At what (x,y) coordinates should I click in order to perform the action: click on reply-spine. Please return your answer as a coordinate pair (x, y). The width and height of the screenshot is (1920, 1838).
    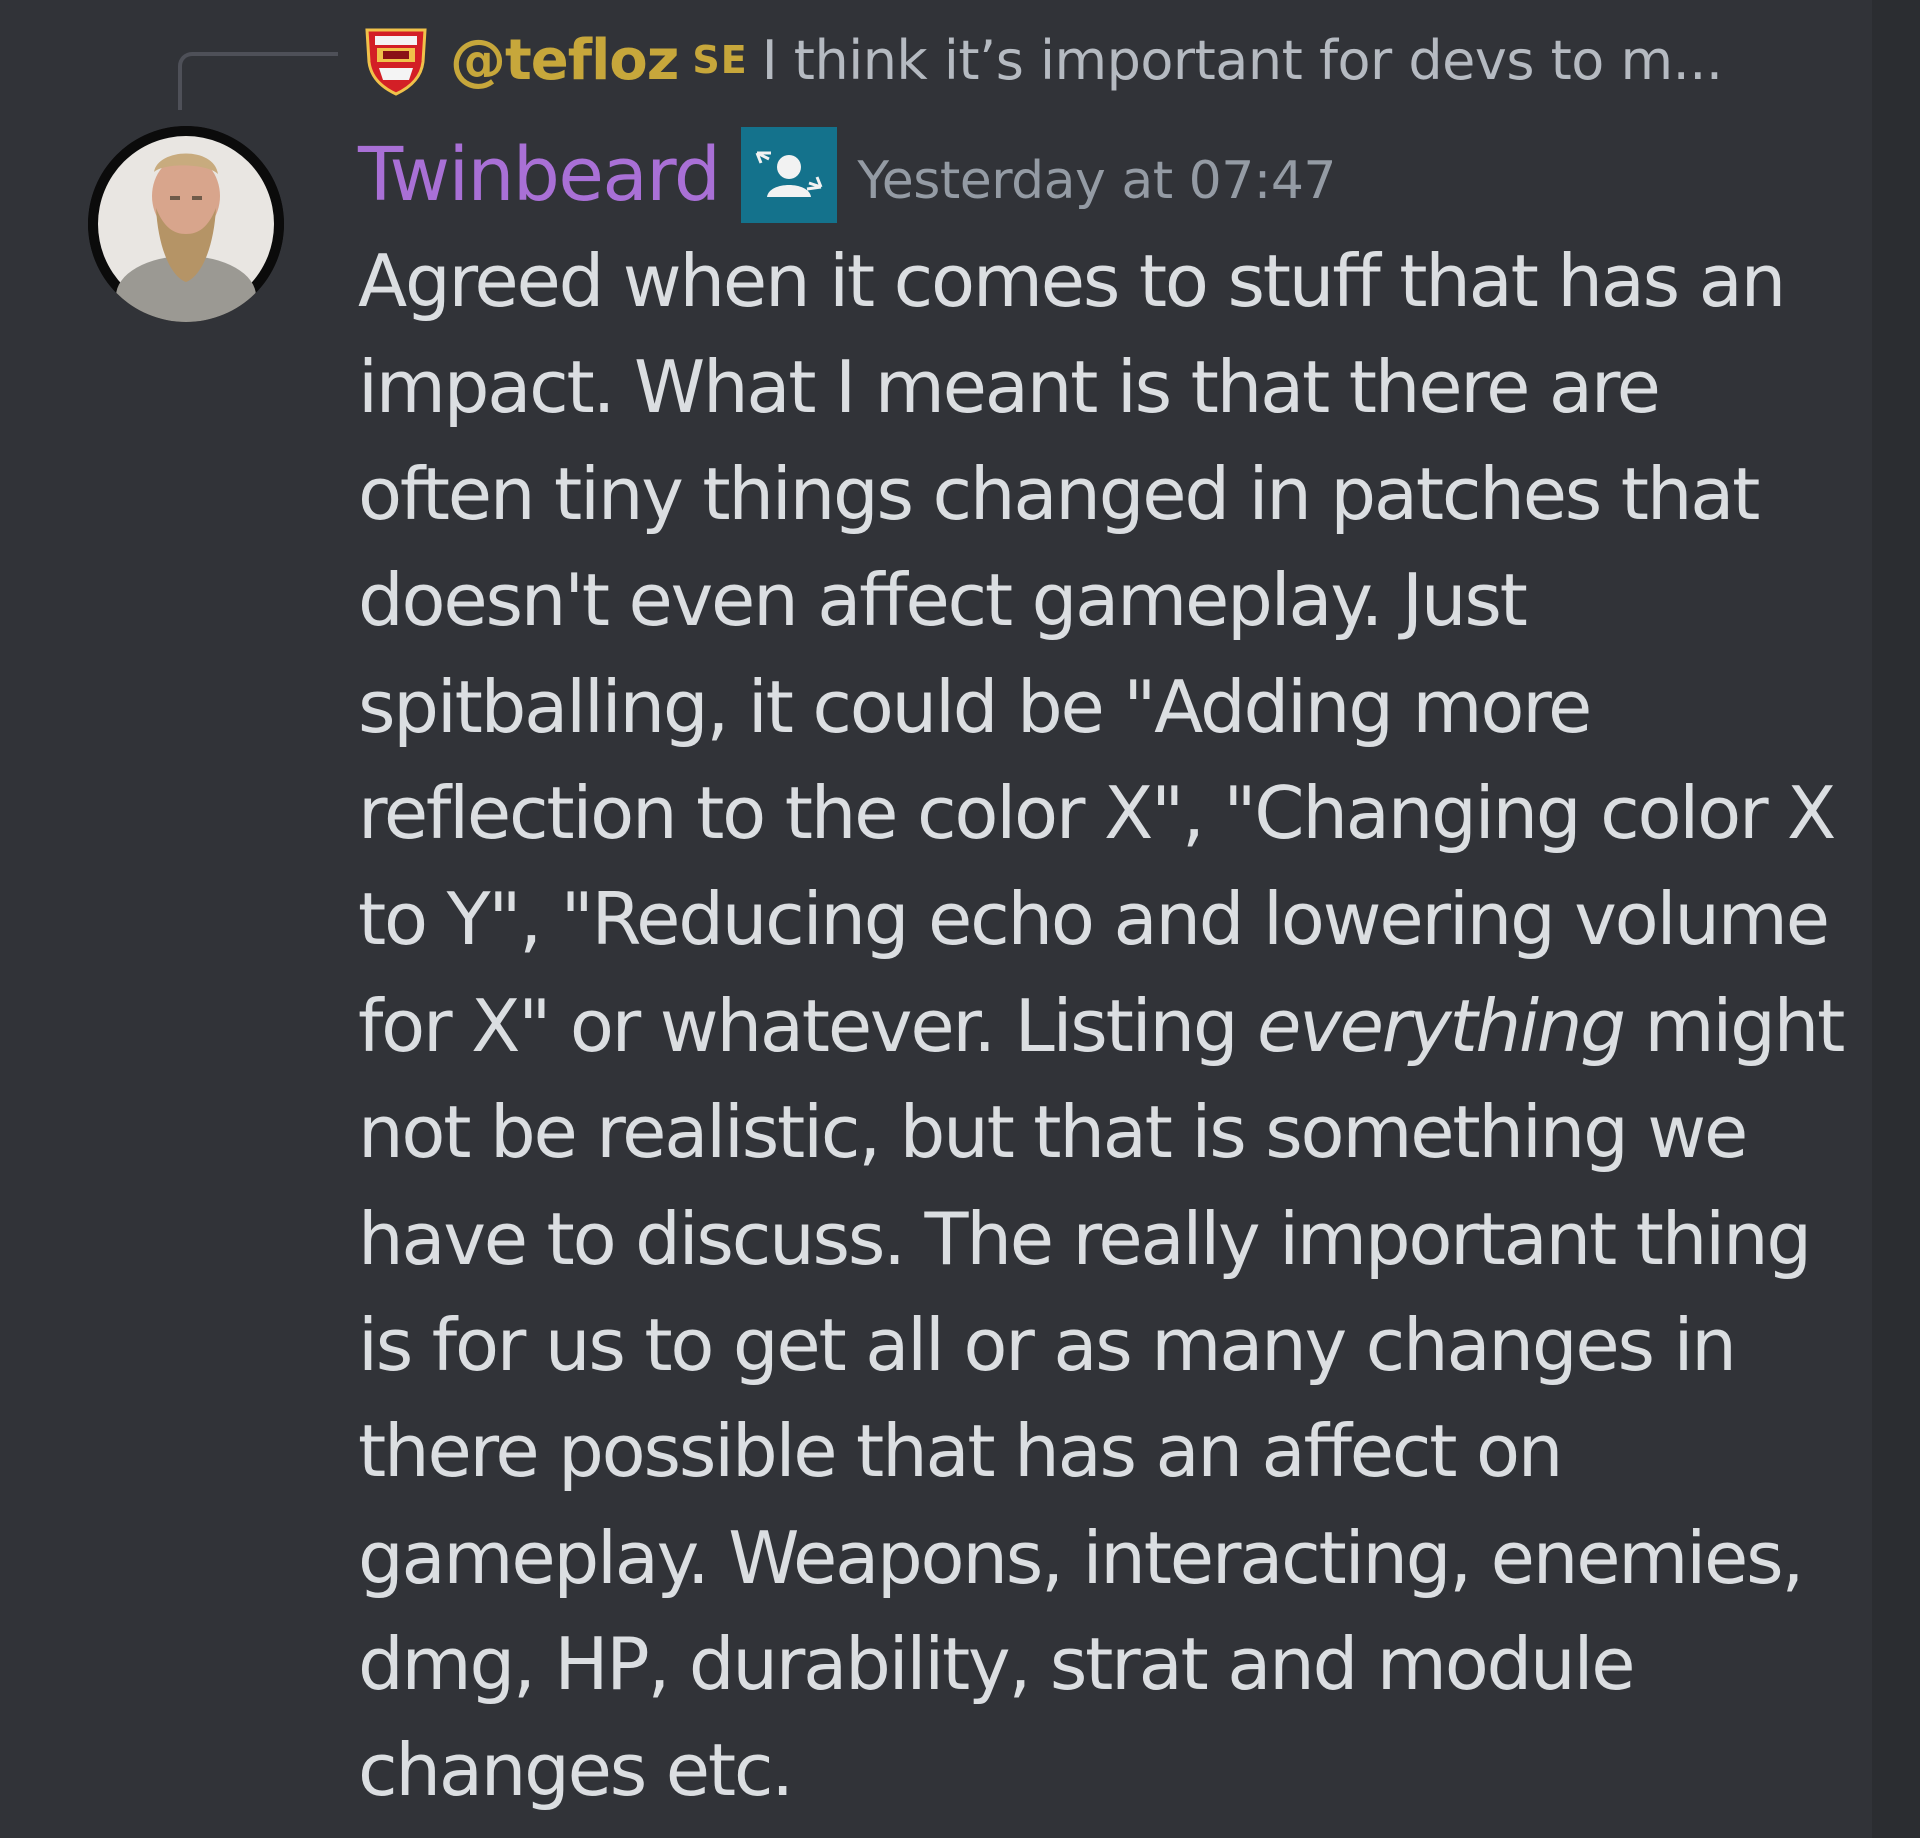
    Looking at the image, I should click on (258, 81).